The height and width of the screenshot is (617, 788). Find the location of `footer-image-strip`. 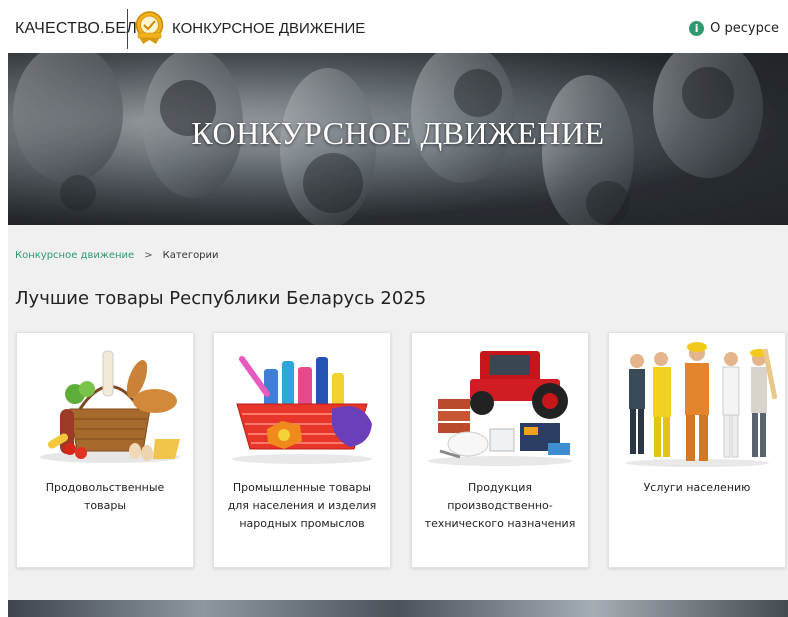

footer-image-strip is located at coordinates (398, 608).